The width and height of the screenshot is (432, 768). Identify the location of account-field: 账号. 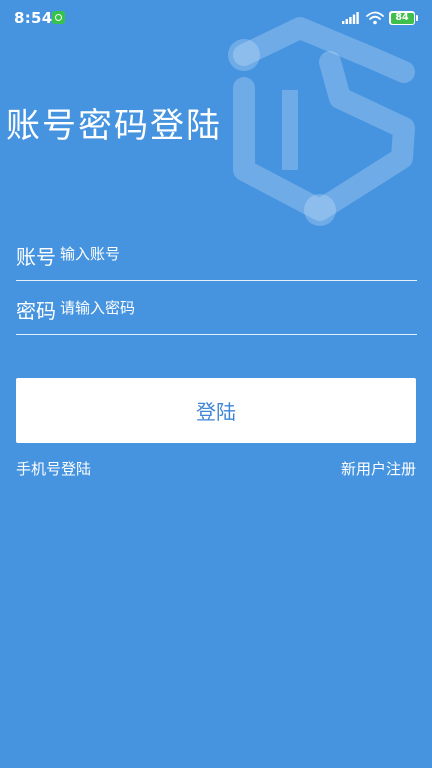
(216, 259).